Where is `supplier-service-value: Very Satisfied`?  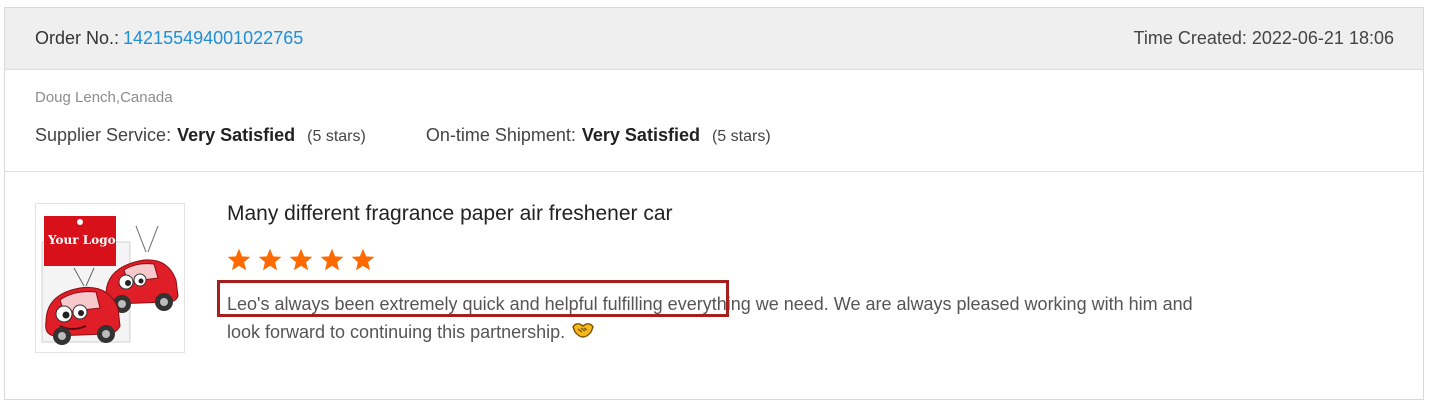
supplier-service-value: Very Satisfied is located at coordinates (236, 135).